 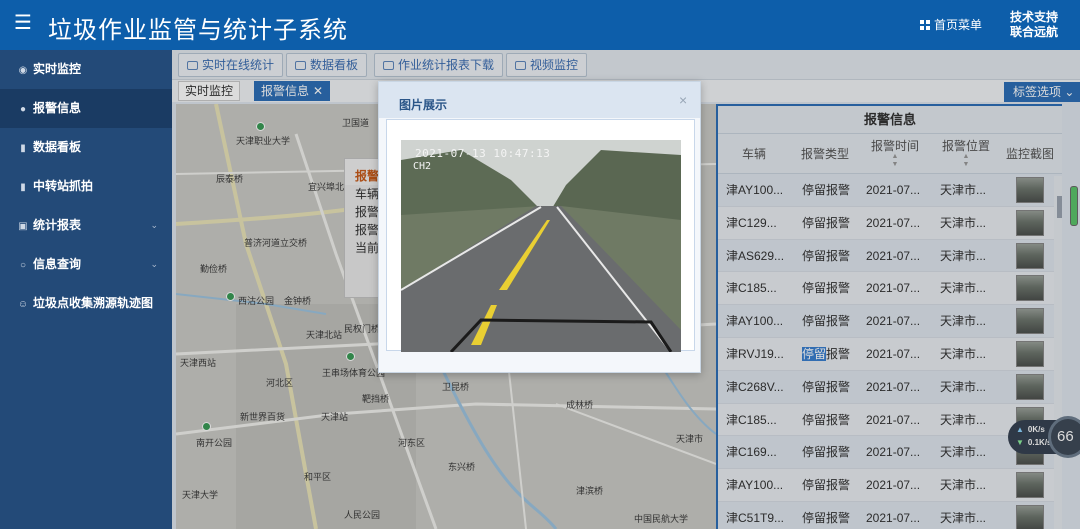 I want to click on sidebar-item-trace-map: ☺ 垃圾点收集溯源轨迹图, so click(x=86, y=303).